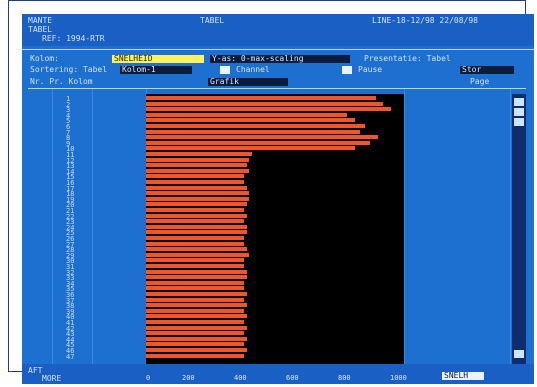  I want to click on x-axis-tick: 600, so click(292, 378).